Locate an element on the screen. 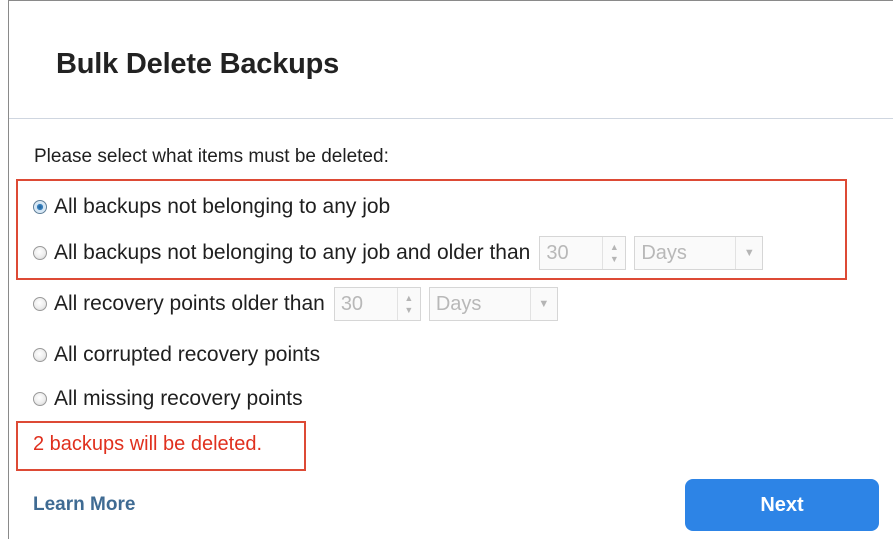 The width and height of the screenshot is (893, 539). deletion-status-message: 2 backups will be deleted. is located at coordinates (148, 444).